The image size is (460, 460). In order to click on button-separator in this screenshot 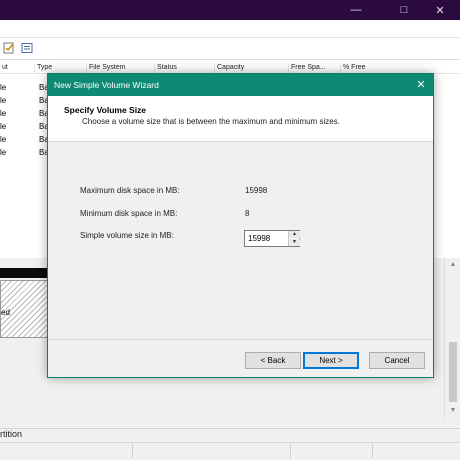, I will do `click(240, 339)`.